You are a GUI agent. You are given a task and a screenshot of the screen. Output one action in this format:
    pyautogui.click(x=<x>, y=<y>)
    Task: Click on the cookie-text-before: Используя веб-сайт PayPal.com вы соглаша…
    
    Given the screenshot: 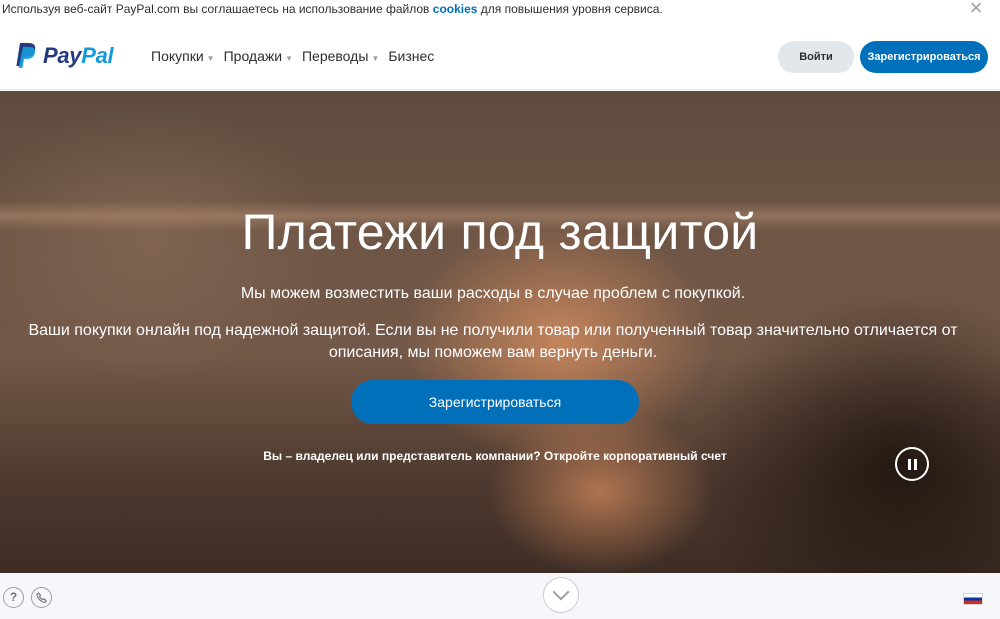 What is the action you would take?
    pyautogui.click(x=217, y=9)
    